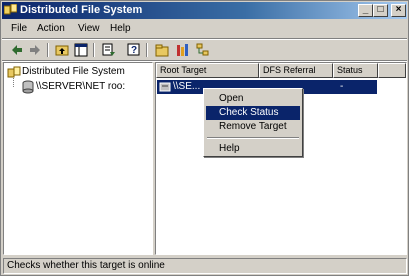  What do you see at coordinates (13, 82) in the screenshot?
I see `tree-connector` at bounding box center [13, 82].